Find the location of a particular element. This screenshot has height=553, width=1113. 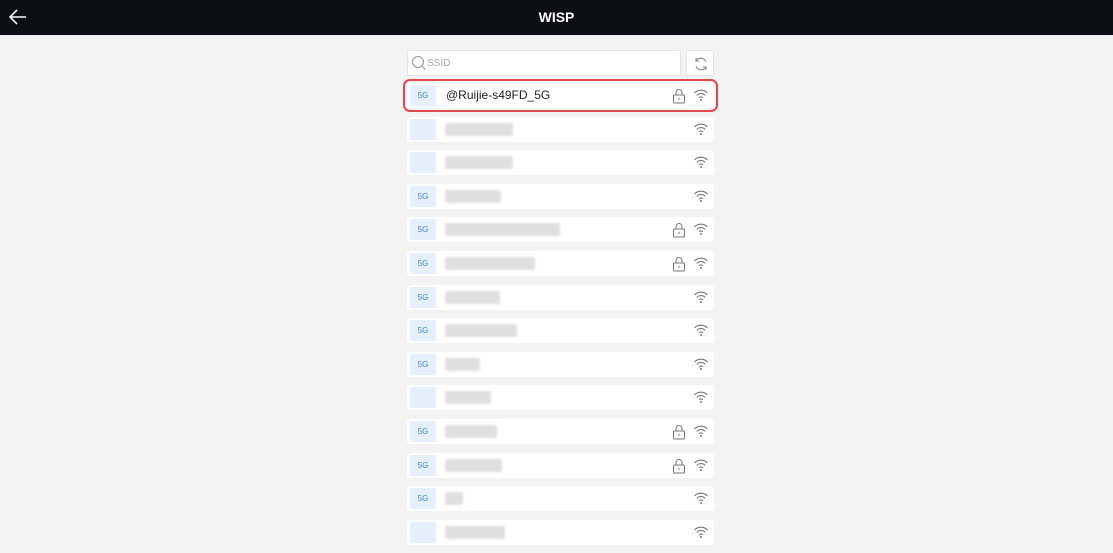

page-title: WISP is located at coordinates (556, 17).